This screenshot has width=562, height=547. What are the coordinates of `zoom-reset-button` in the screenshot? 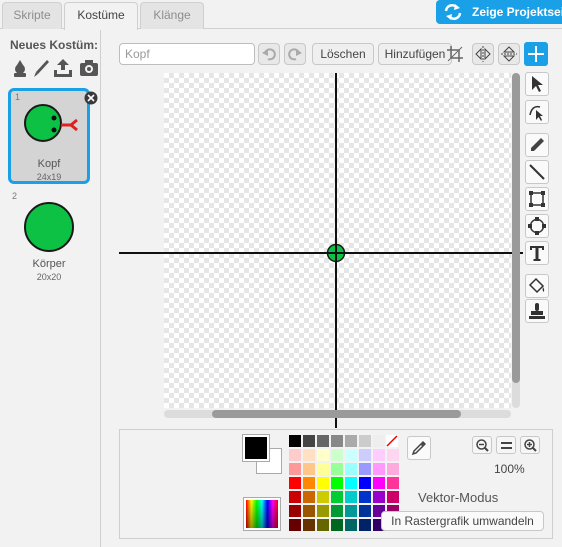 It's located at (506, 445).